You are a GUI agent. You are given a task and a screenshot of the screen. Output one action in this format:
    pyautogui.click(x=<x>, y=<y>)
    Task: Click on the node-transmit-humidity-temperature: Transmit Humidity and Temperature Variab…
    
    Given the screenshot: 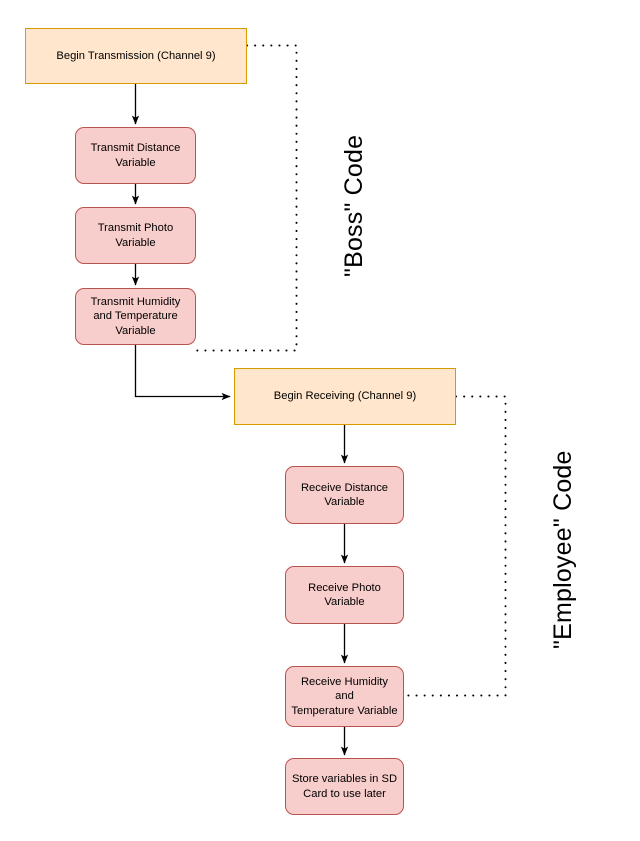 What is the action you would take?
    pyautogui.click(x=135, y=316)
    